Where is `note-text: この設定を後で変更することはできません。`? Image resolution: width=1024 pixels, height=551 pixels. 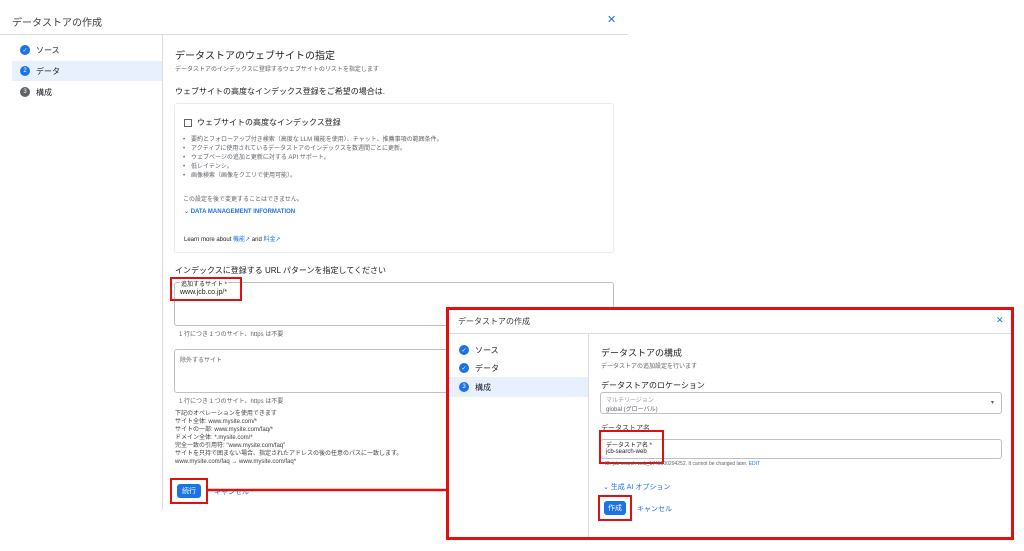
note-text: この設定を後で変更することはできません。 is located at coordinates (243, 200).